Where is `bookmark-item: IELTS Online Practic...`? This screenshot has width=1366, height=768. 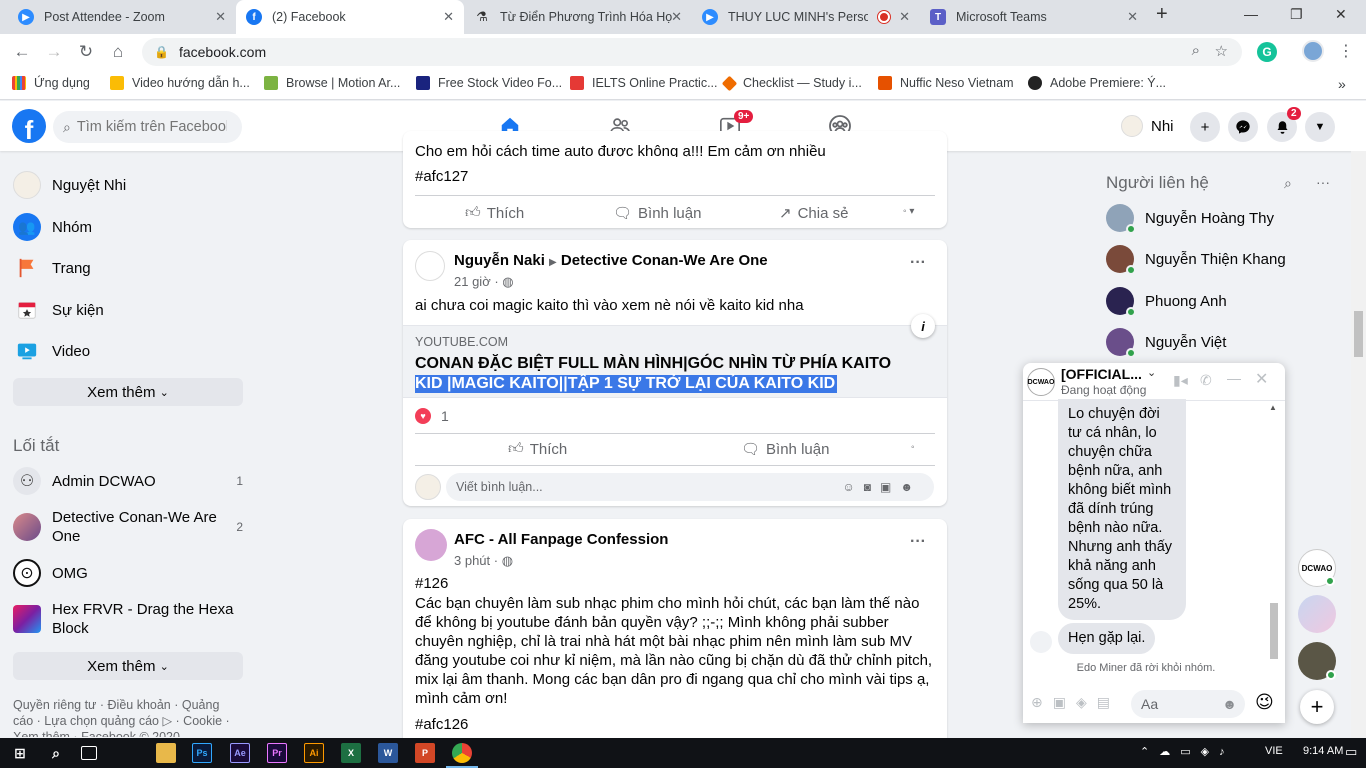
bookmark-item: IELTS Online Practic... is located at coordinates (644, 83).